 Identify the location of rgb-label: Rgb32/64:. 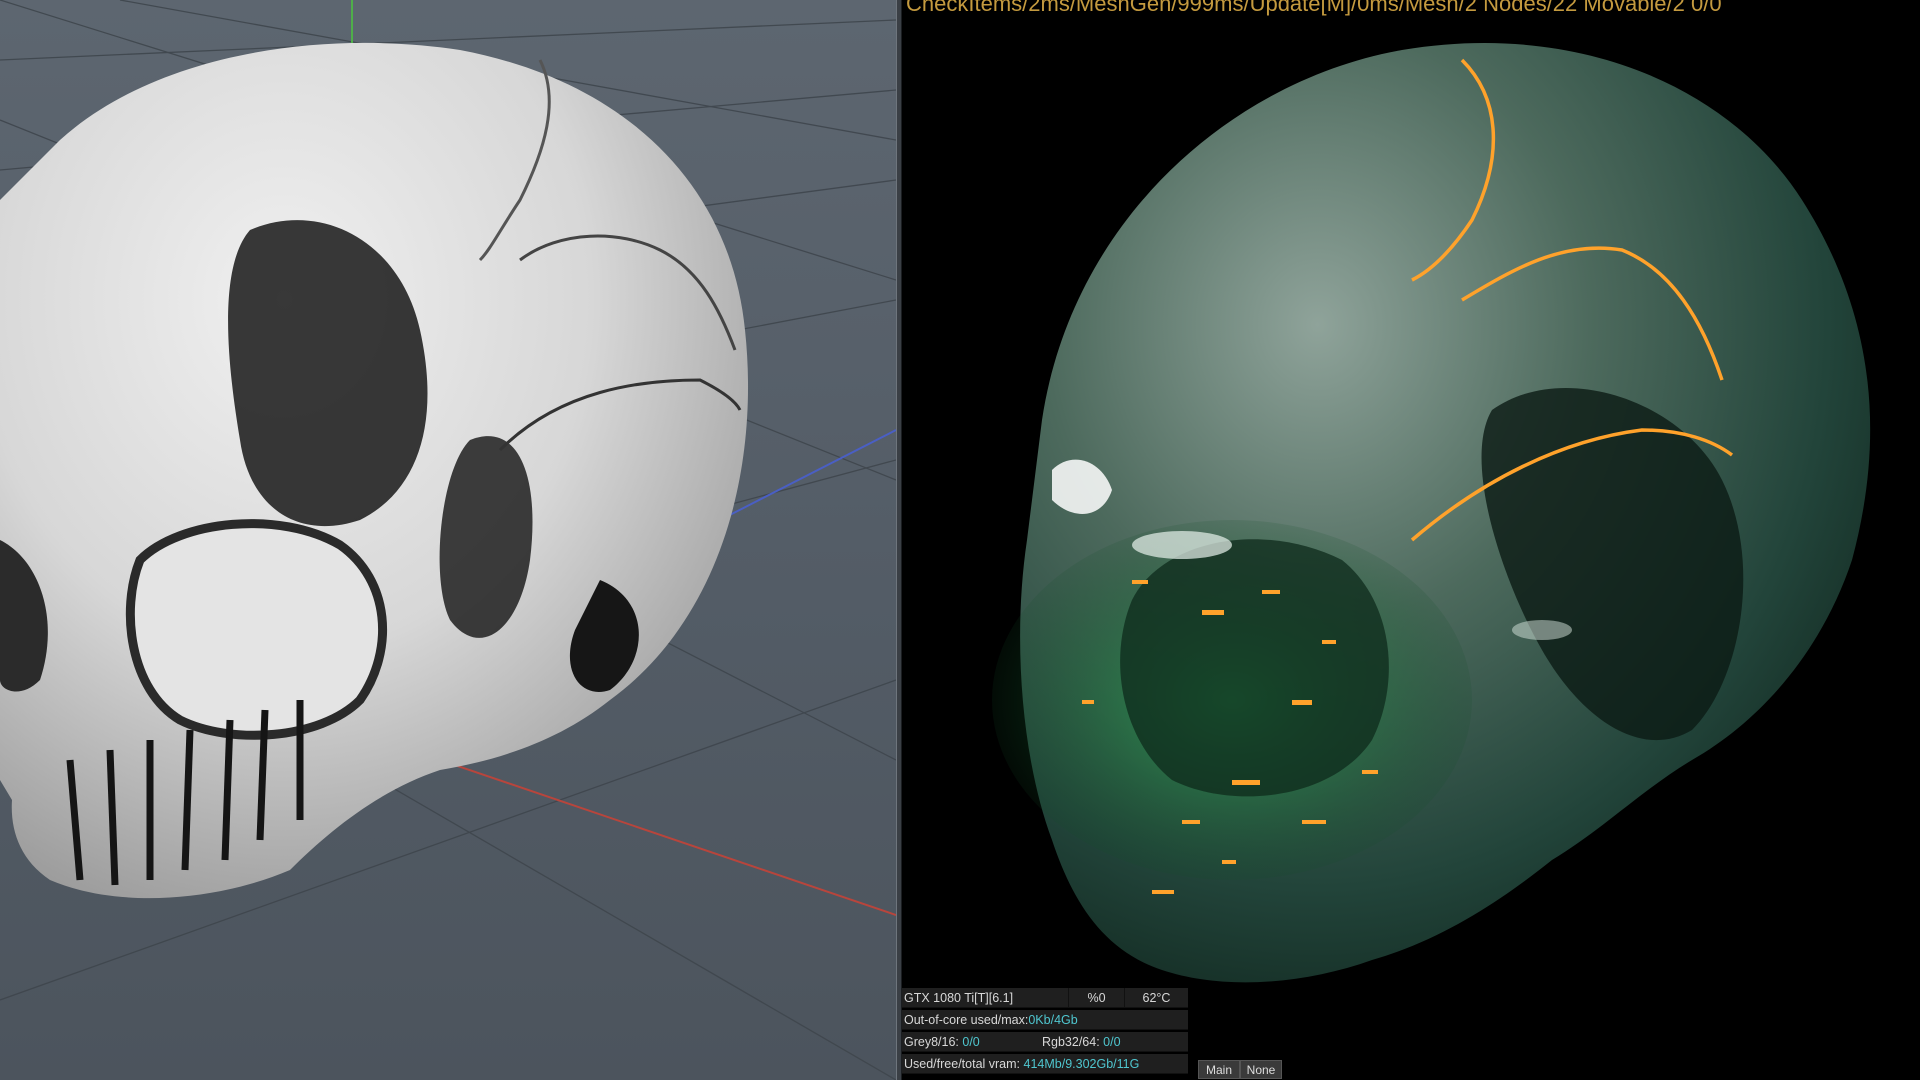
(1071, 1042).